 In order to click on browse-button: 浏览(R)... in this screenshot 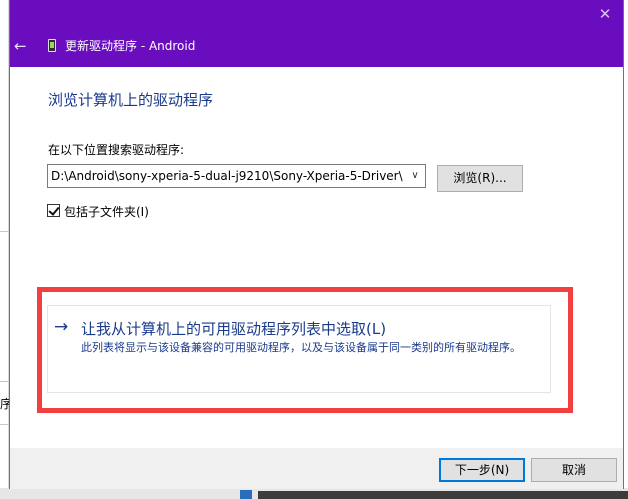, I will do `click(480, 178)`.